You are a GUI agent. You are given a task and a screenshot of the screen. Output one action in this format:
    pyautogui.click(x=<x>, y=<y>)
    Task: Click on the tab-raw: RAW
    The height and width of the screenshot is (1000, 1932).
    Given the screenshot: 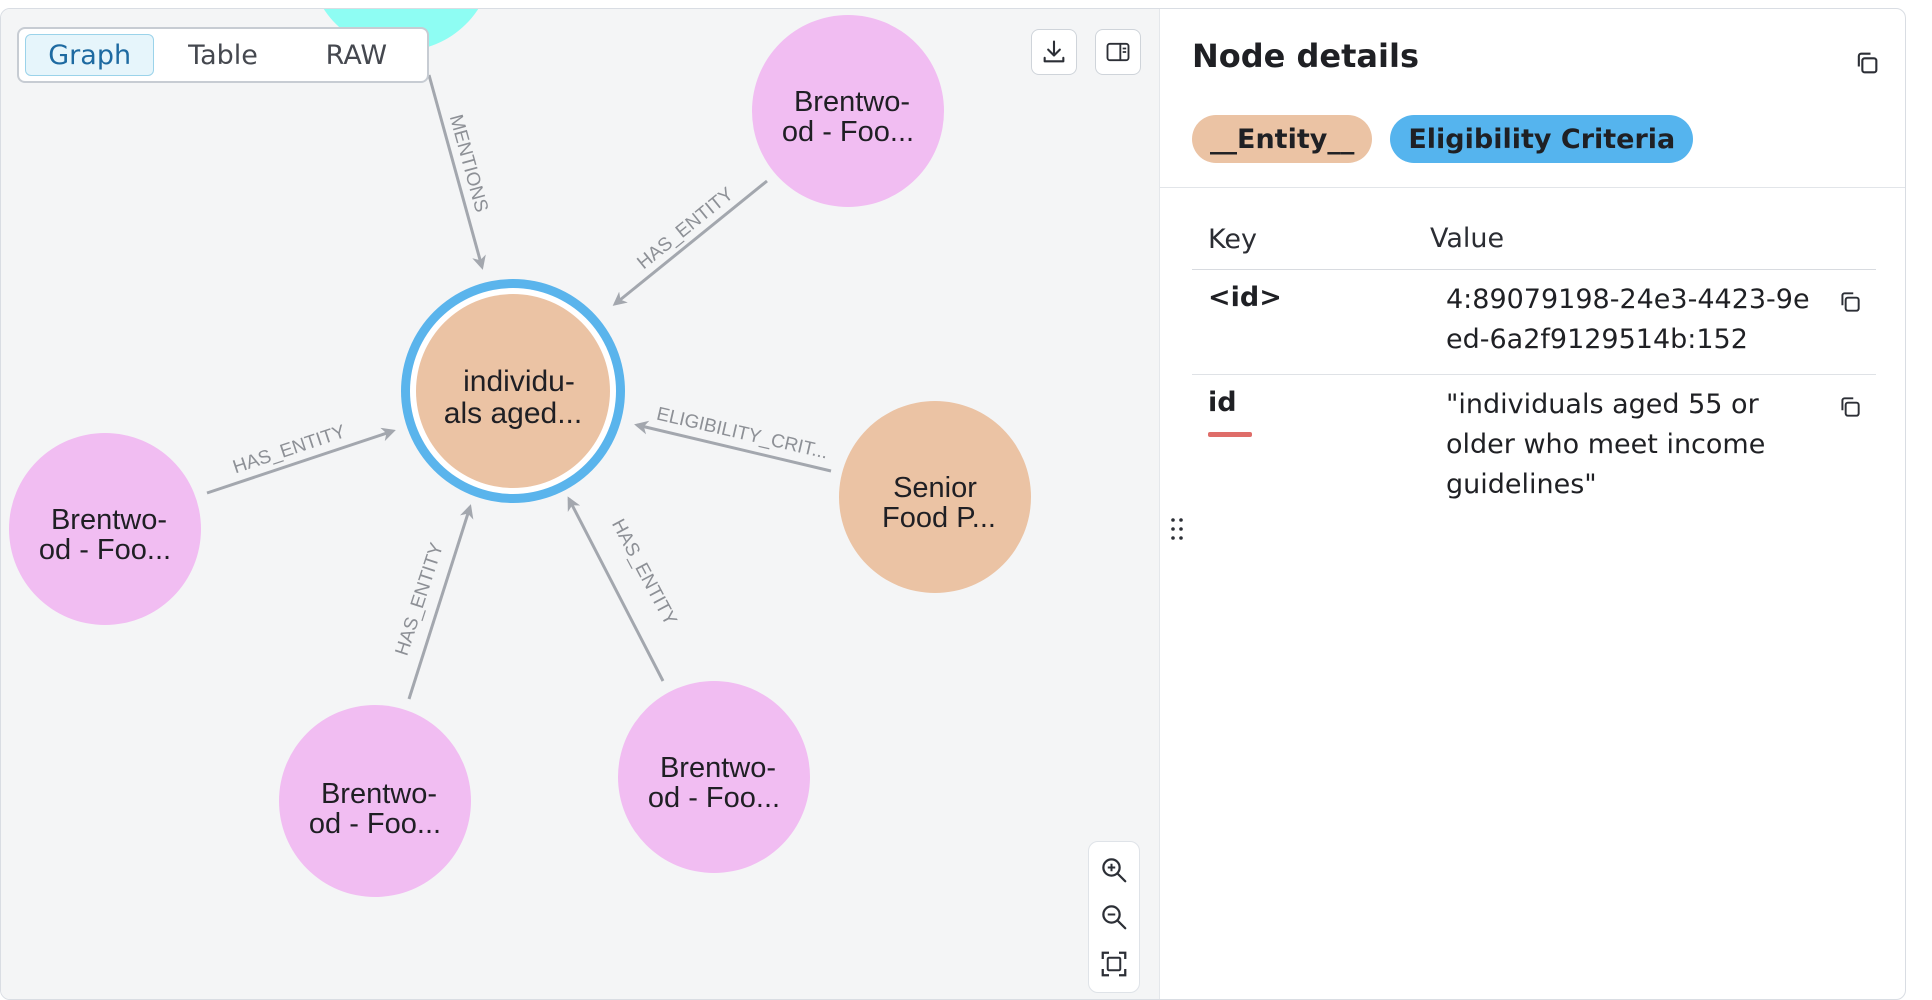 What is the action you would take?
    pyautogui.click(x=356, y=55)
    